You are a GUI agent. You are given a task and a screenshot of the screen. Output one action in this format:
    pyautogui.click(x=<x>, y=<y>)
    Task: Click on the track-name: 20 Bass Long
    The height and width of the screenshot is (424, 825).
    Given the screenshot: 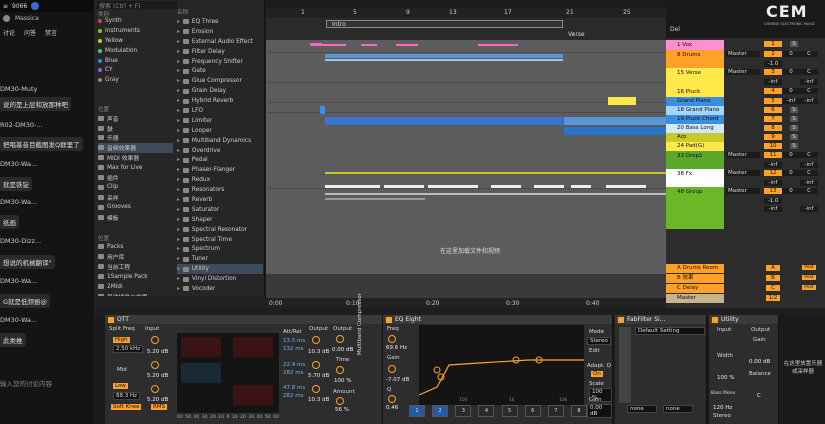 What is the action you would take?
    pyautogui.click(x=695, y=128)
    